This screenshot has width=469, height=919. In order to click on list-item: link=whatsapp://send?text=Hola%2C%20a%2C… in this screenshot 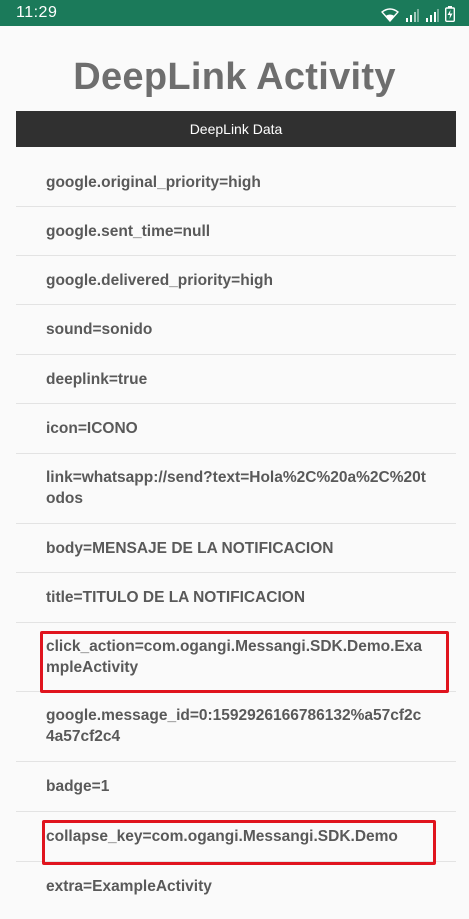, I will do `click(236, 489)`.